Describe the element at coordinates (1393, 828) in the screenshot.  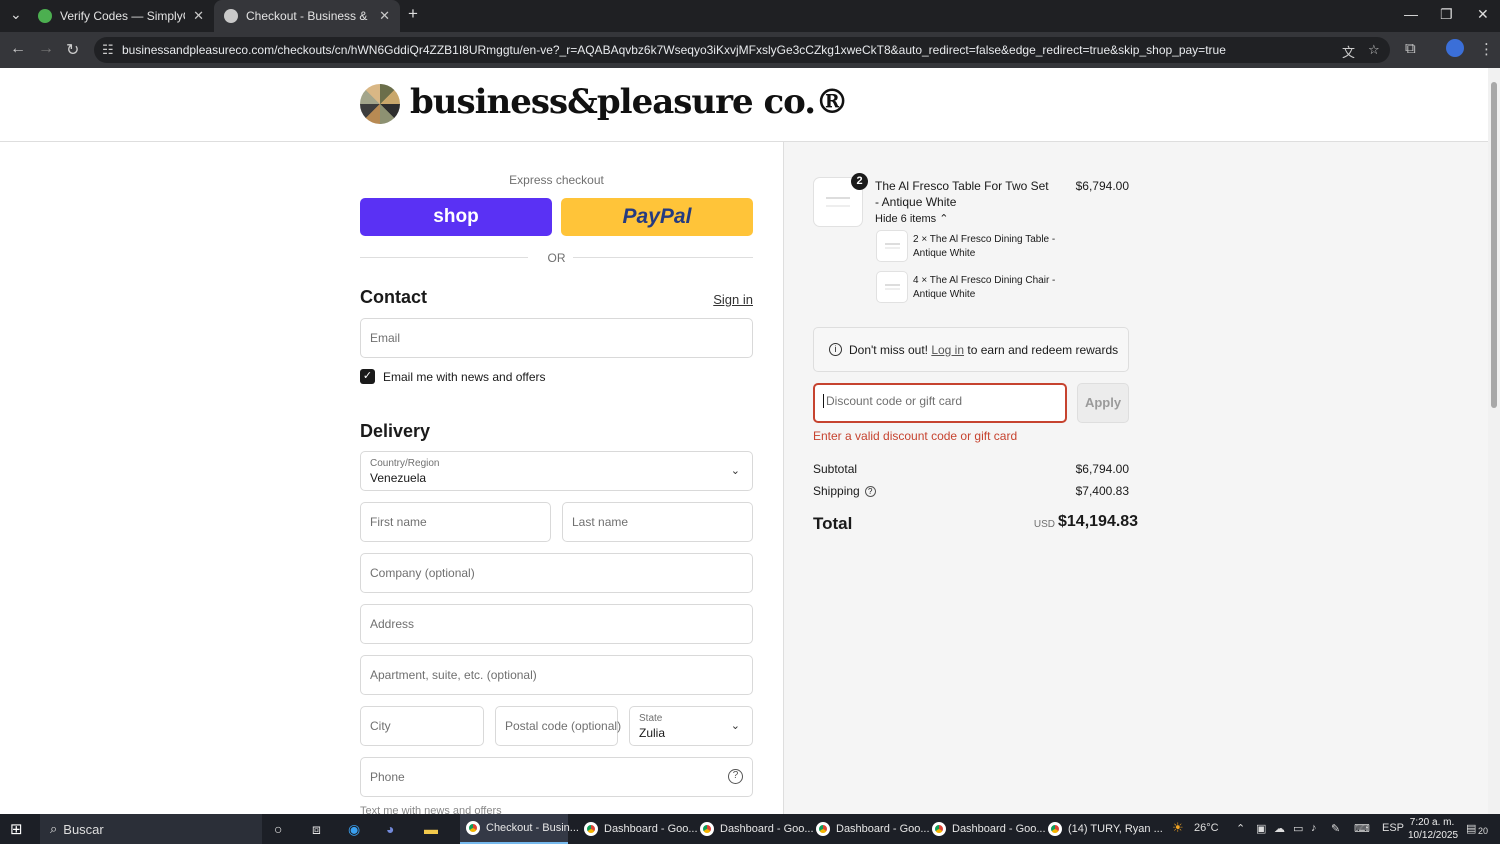
I see `language-indicator: ESP` at that location.